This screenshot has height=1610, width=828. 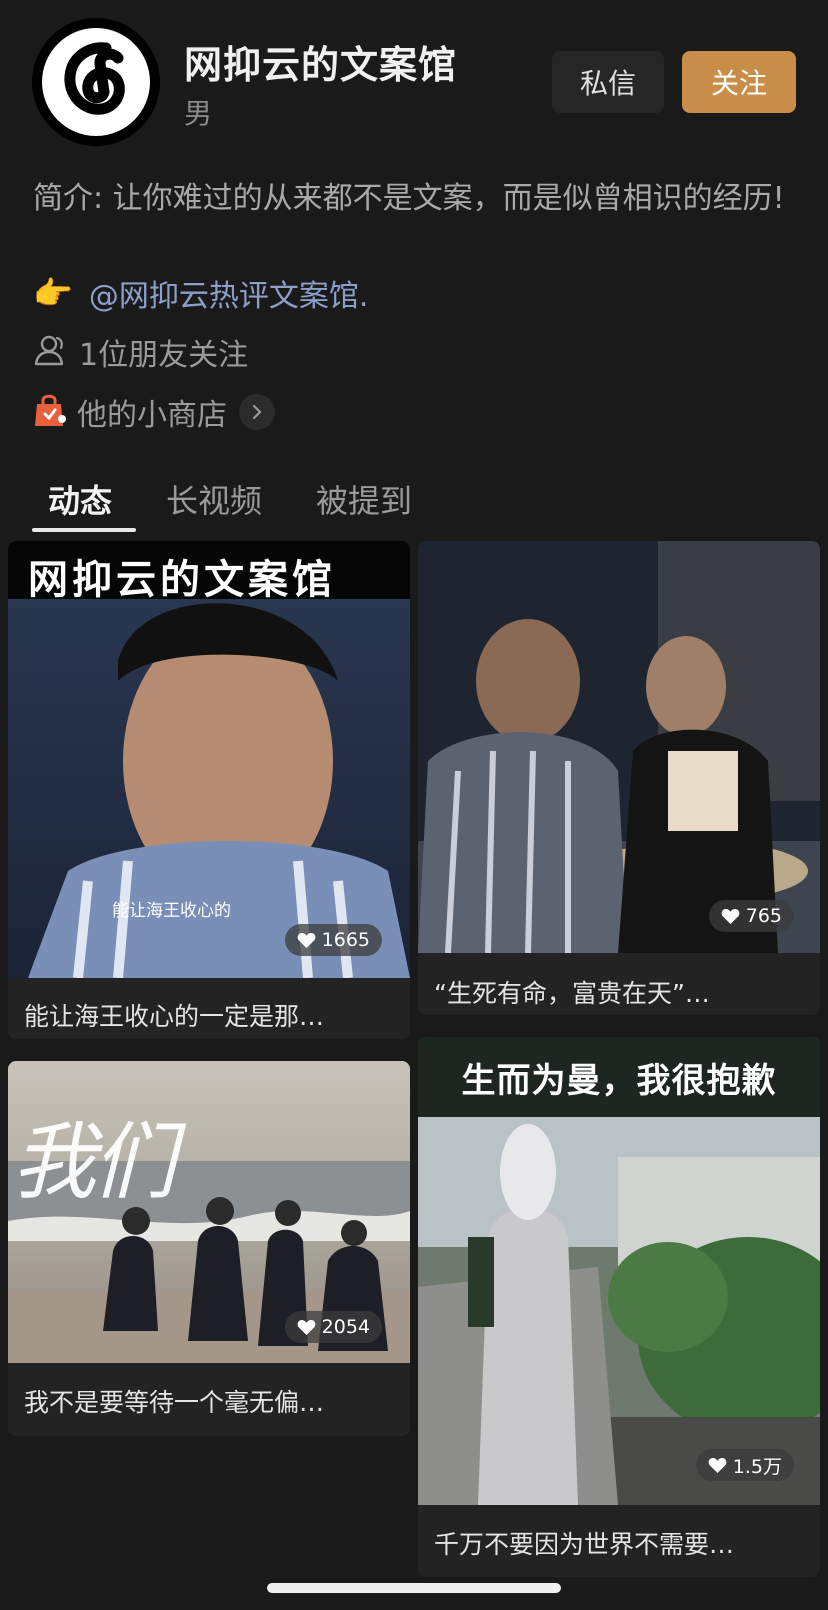 What do you see at coordinates (608, 82) in the screenshot?
I see `message-button: 私信` at bounding box center [608, 82].